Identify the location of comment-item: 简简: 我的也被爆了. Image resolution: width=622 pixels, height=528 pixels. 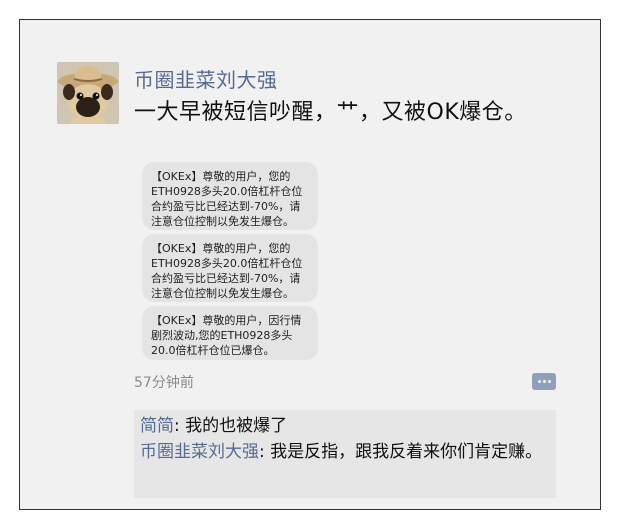
(345, 426).